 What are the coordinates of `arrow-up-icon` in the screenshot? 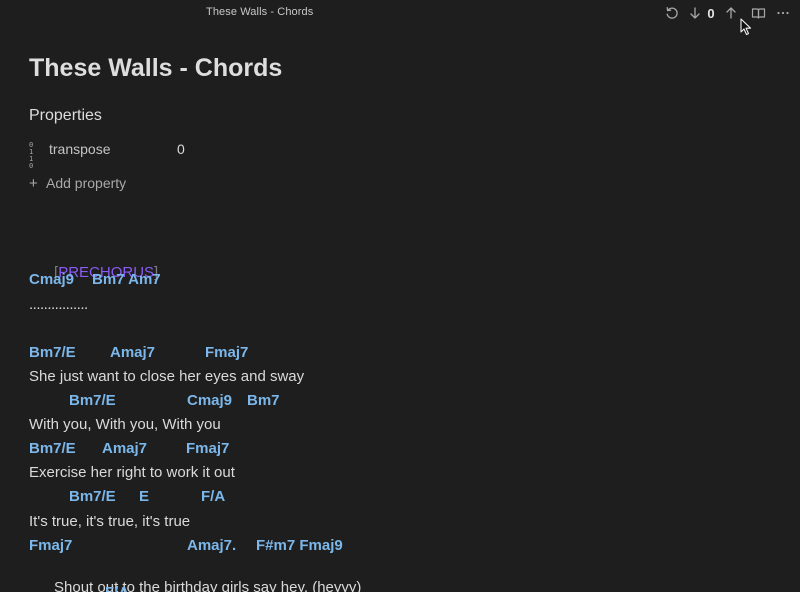 It's located at (731, 13).